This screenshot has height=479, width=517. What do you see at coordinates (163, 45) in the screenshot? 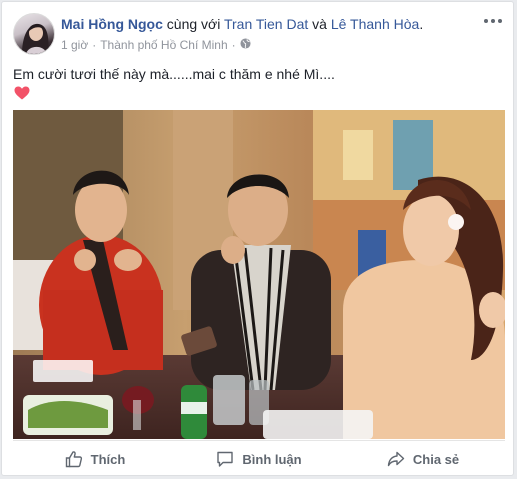
I see `post-location: Thành phố Hồ Chí Minh` at bounding box center [163, 45].